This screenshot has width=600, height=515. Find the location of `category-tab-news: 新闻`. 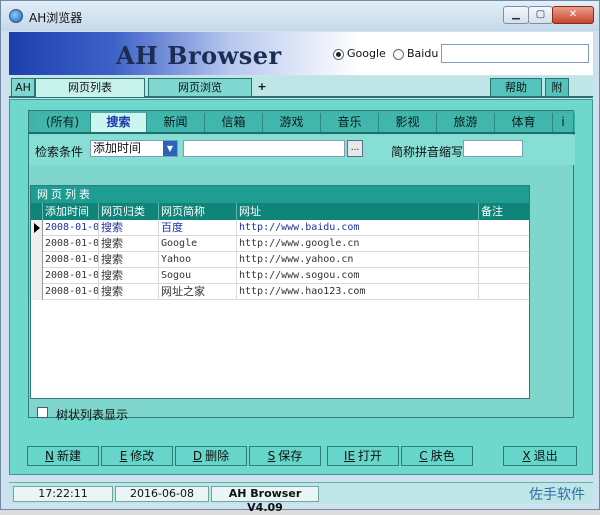

category-tab-news: 新闻 is located at coordinates (176, 122).